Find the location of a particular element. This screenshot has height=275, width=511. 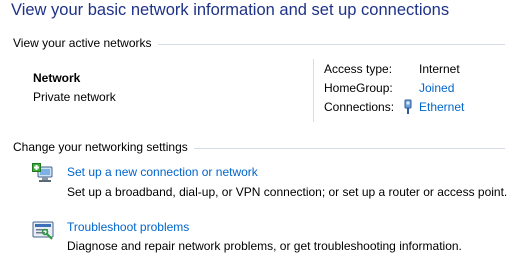

access-type-value: Internet is located at coordinates (439, 69).